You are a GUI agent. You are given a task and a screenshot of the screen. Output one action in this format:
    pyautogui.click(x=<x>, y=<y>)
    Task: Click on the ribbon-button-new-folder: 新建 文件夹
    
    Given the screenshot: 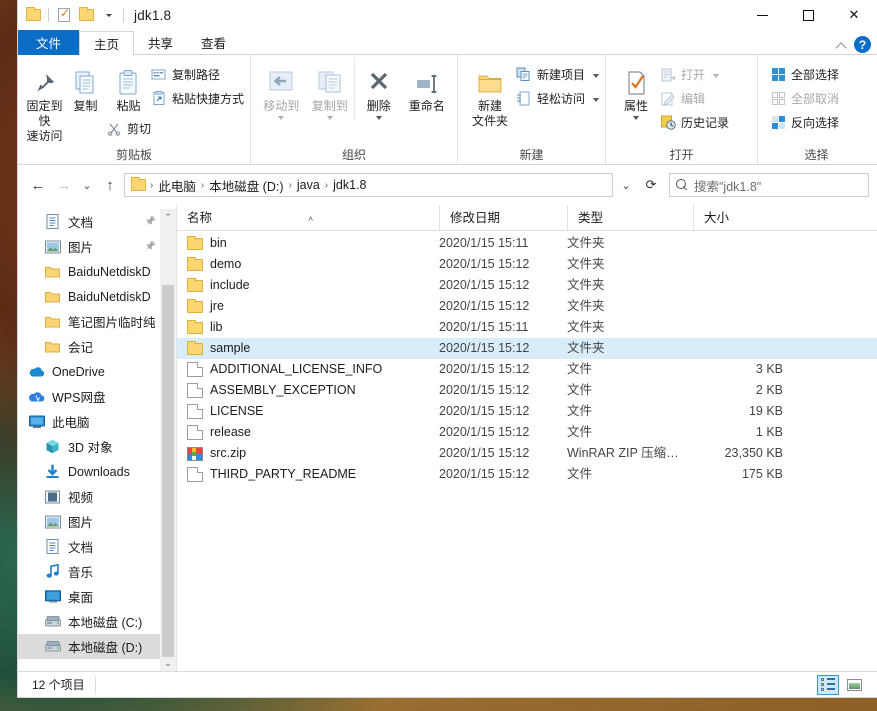 What is the action you would take?
    pyautogui.click(x=490, y=93)
    